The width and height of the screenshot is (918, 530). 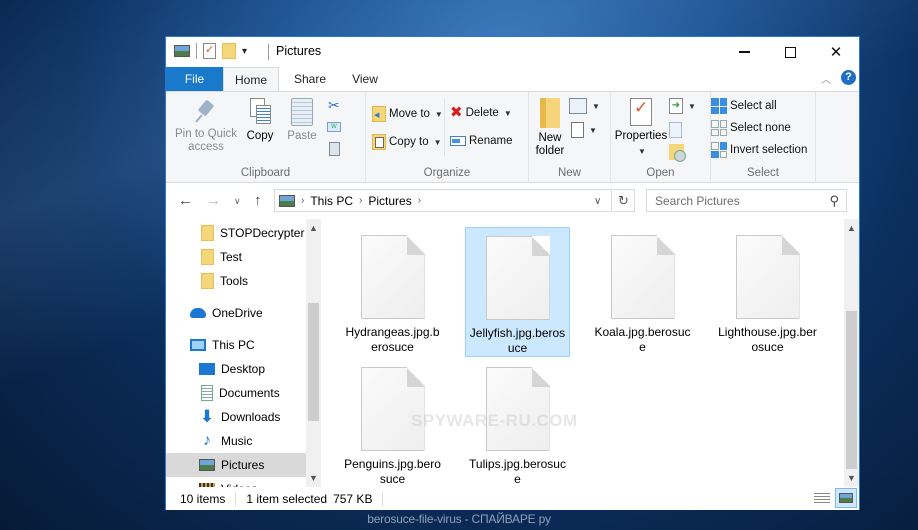 I want to click on nav-item-onedrive: OneDrive, so click(x=236, y=313).